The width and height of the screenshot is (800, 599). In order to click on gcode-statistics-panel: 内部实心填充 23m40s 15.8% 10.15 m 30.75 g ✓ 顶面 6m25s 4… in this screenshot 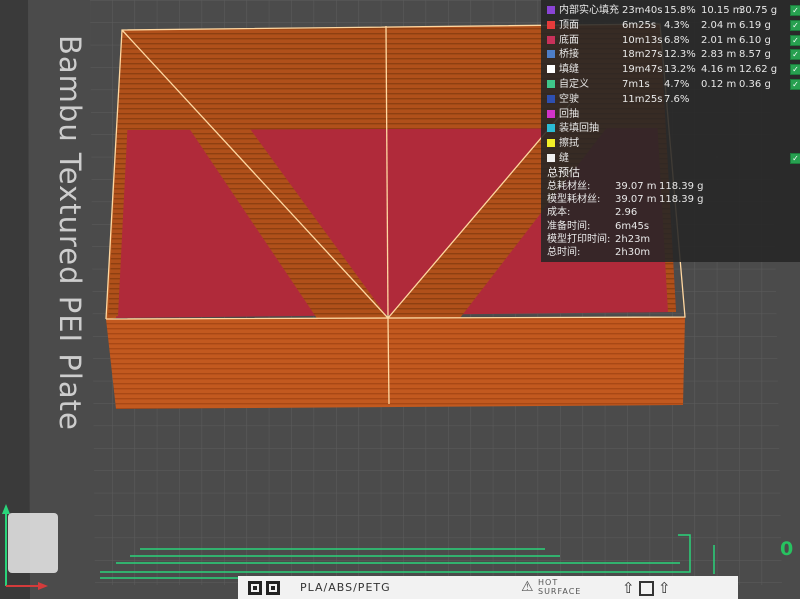, I will do `click(670, 131)`.